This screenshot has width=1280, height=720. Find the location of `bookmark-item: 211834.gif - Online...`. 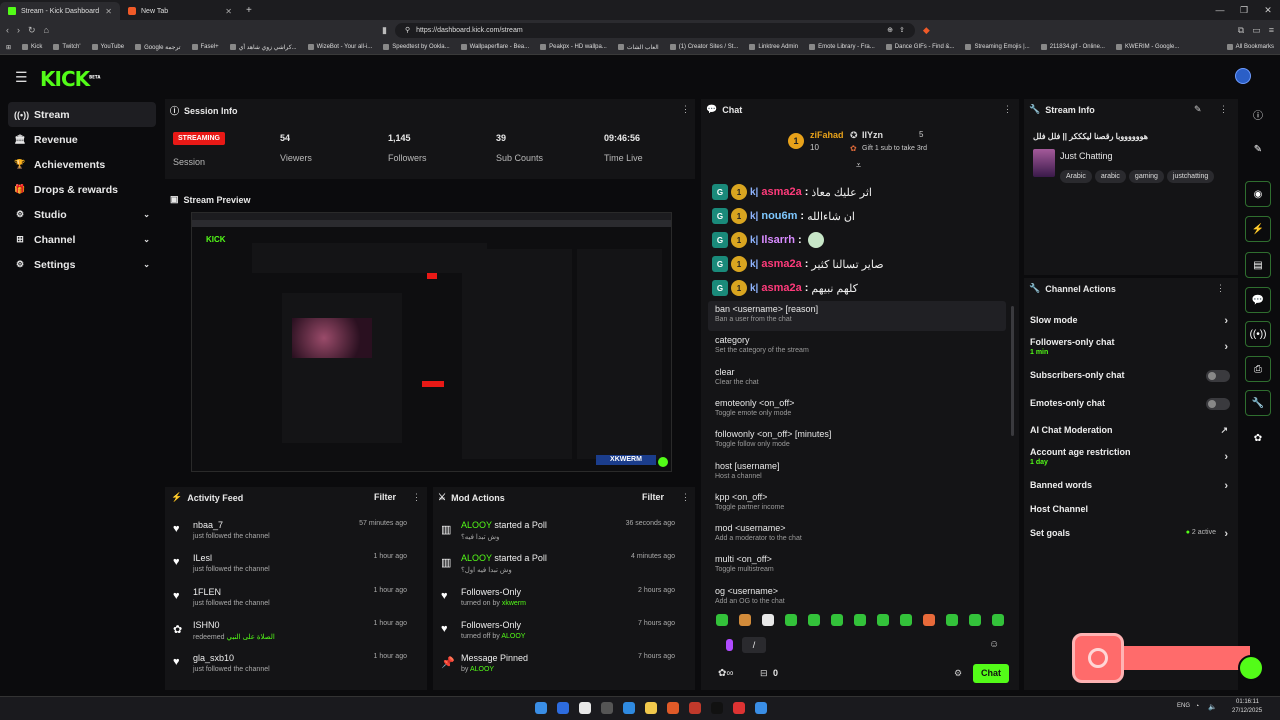

bookmark-item: 211834.gif - Online... is located at coordinates (1072, 47).